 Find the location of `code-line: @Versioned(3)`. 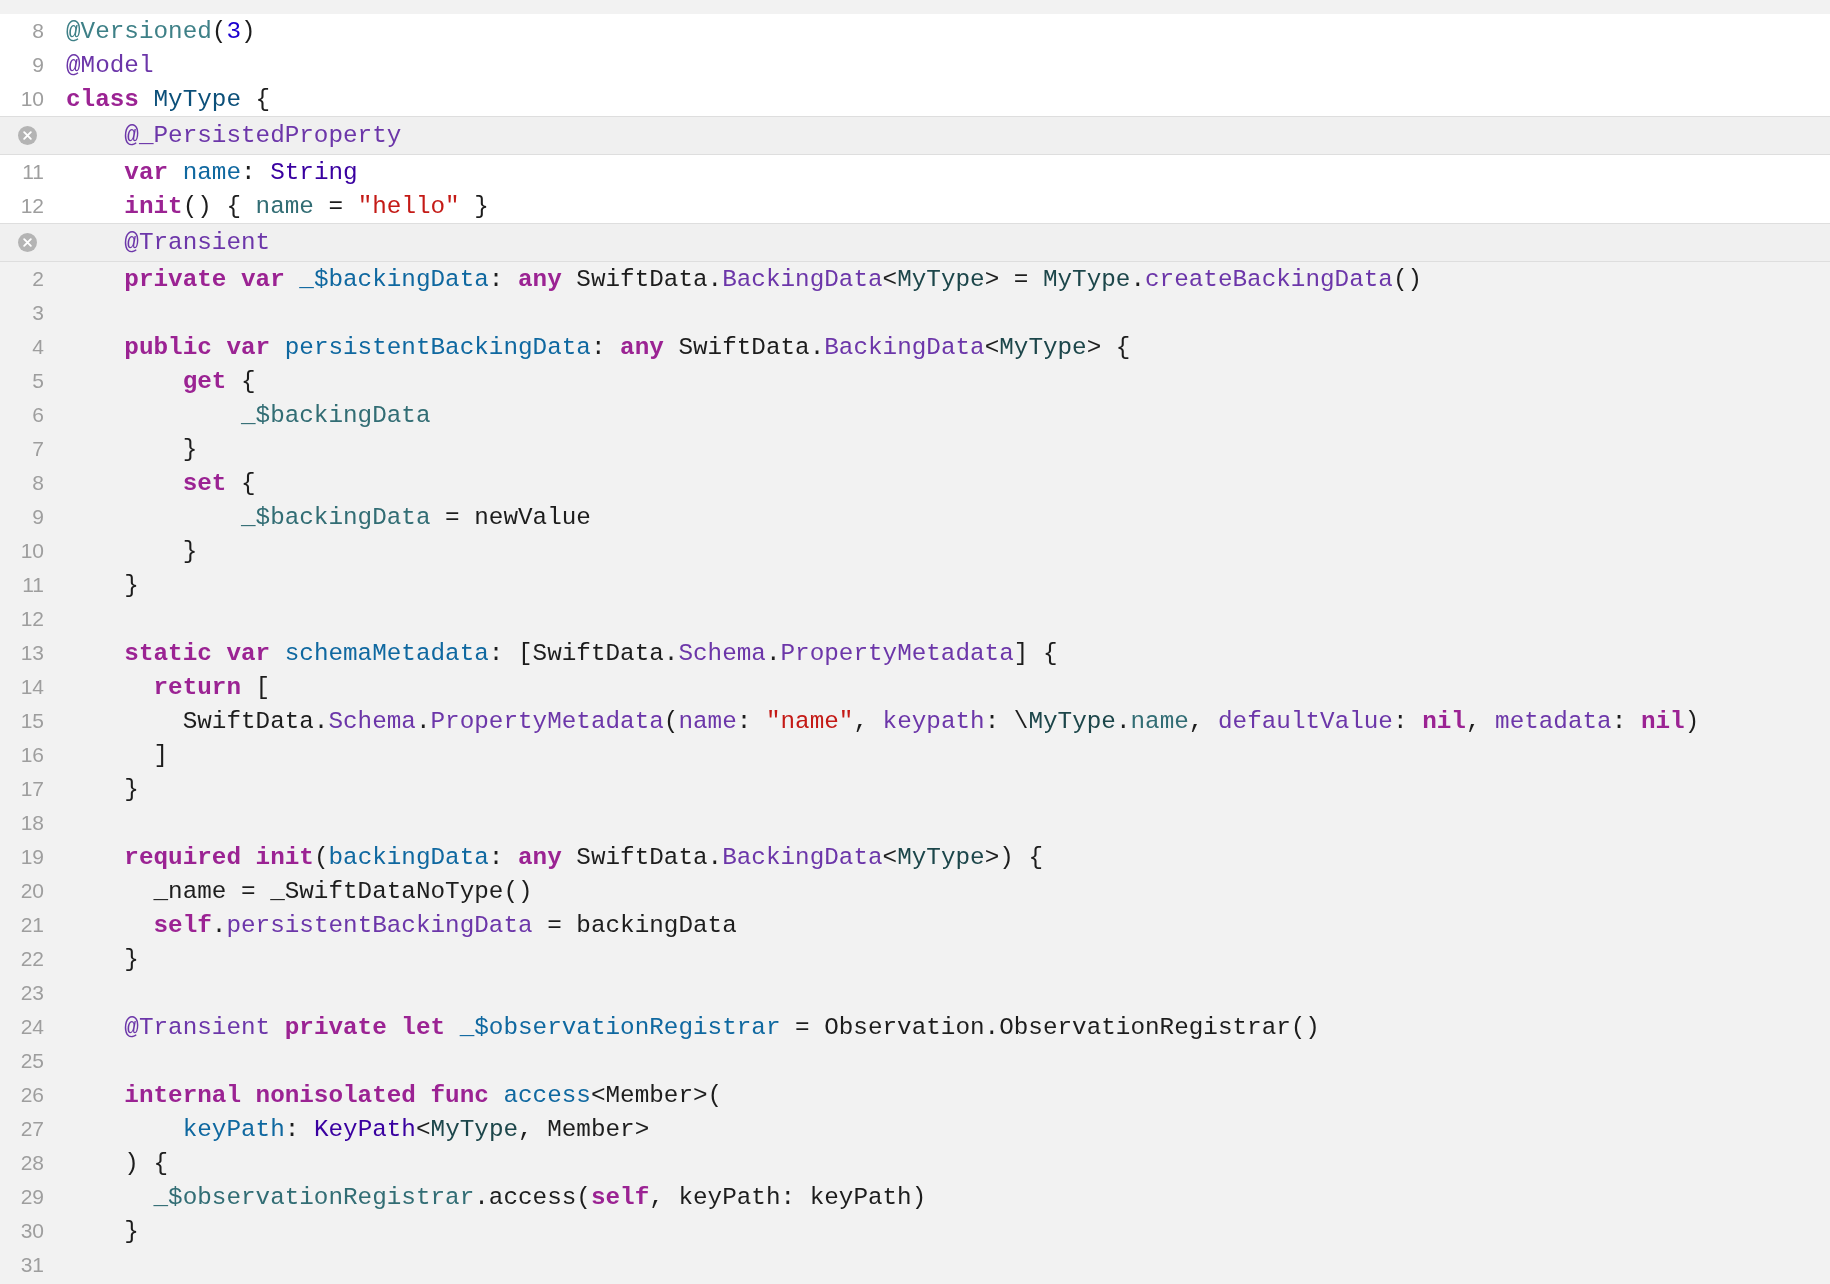

code-line: @Versioned(3) is located at coordinates (161, 31).